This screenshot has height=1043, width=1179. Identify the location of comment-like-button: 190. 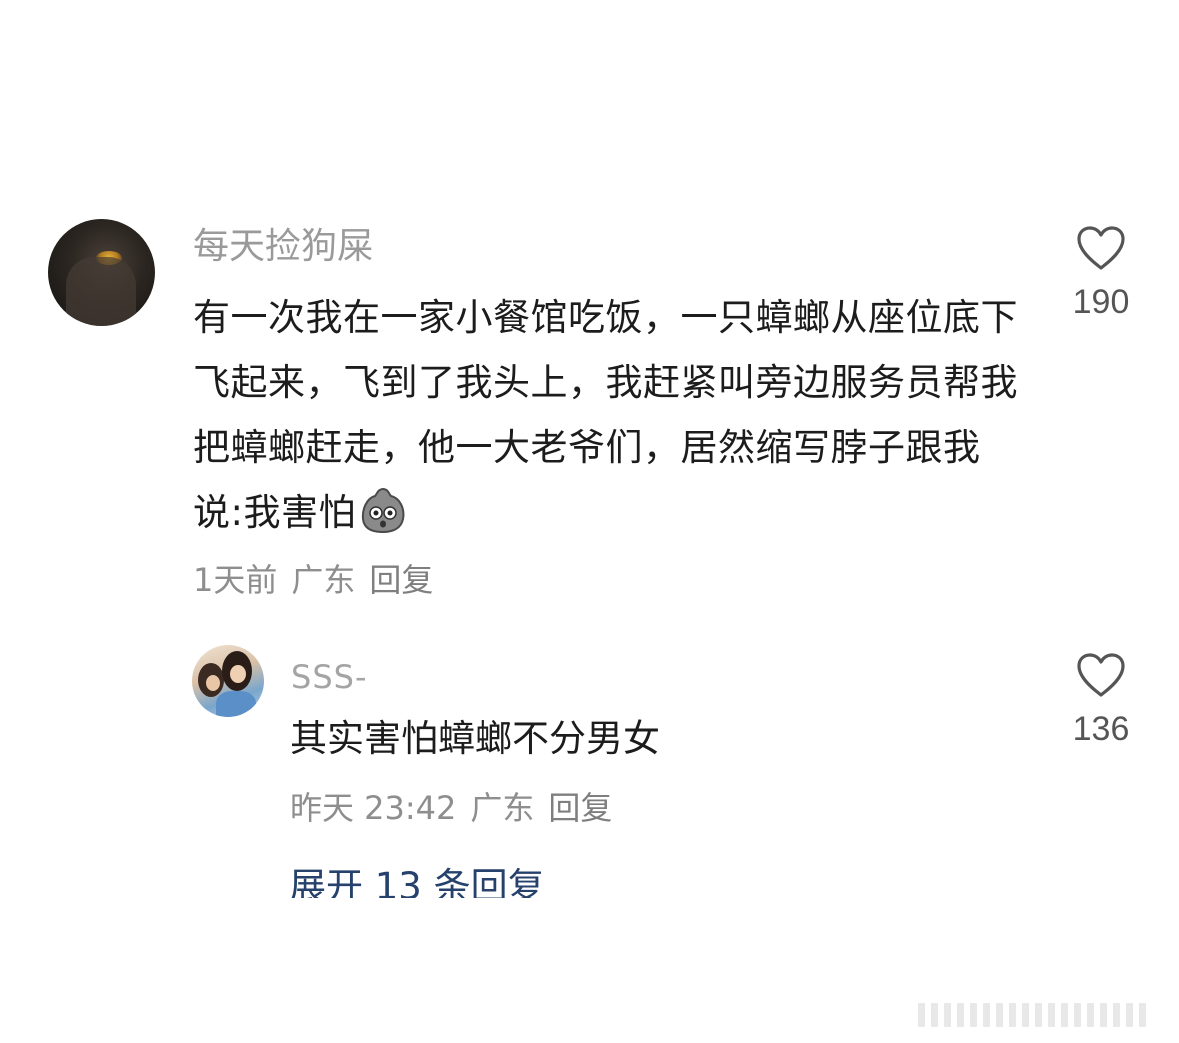
(1101, 274).